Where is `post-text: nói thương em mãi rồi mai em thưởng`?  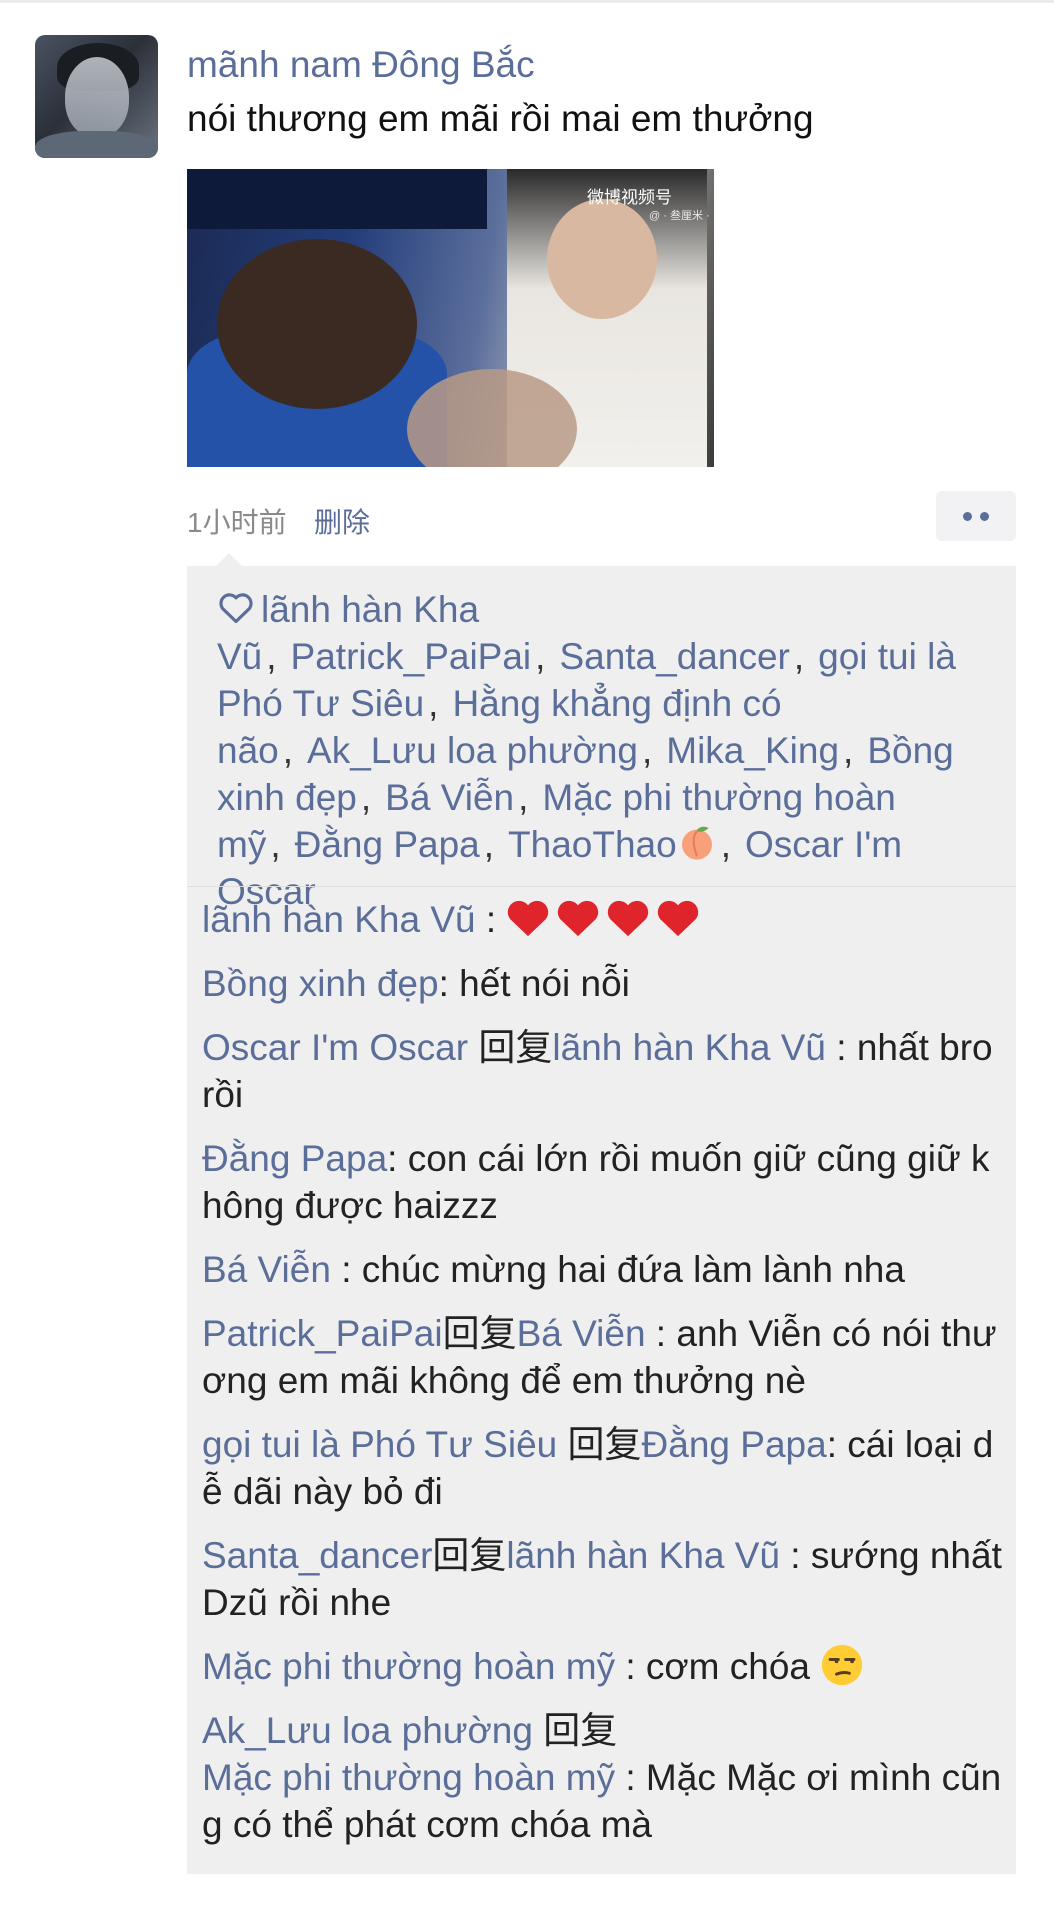 post-text: nói thương em mãi rồi mai em thưởng is located at coordinates (500, 118).